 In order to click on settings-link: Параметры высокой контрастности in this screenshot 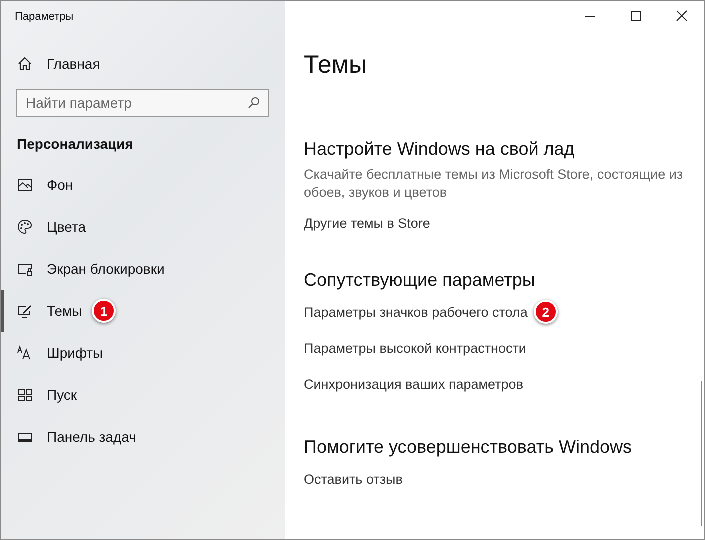, I will do `click(415, 348)`.